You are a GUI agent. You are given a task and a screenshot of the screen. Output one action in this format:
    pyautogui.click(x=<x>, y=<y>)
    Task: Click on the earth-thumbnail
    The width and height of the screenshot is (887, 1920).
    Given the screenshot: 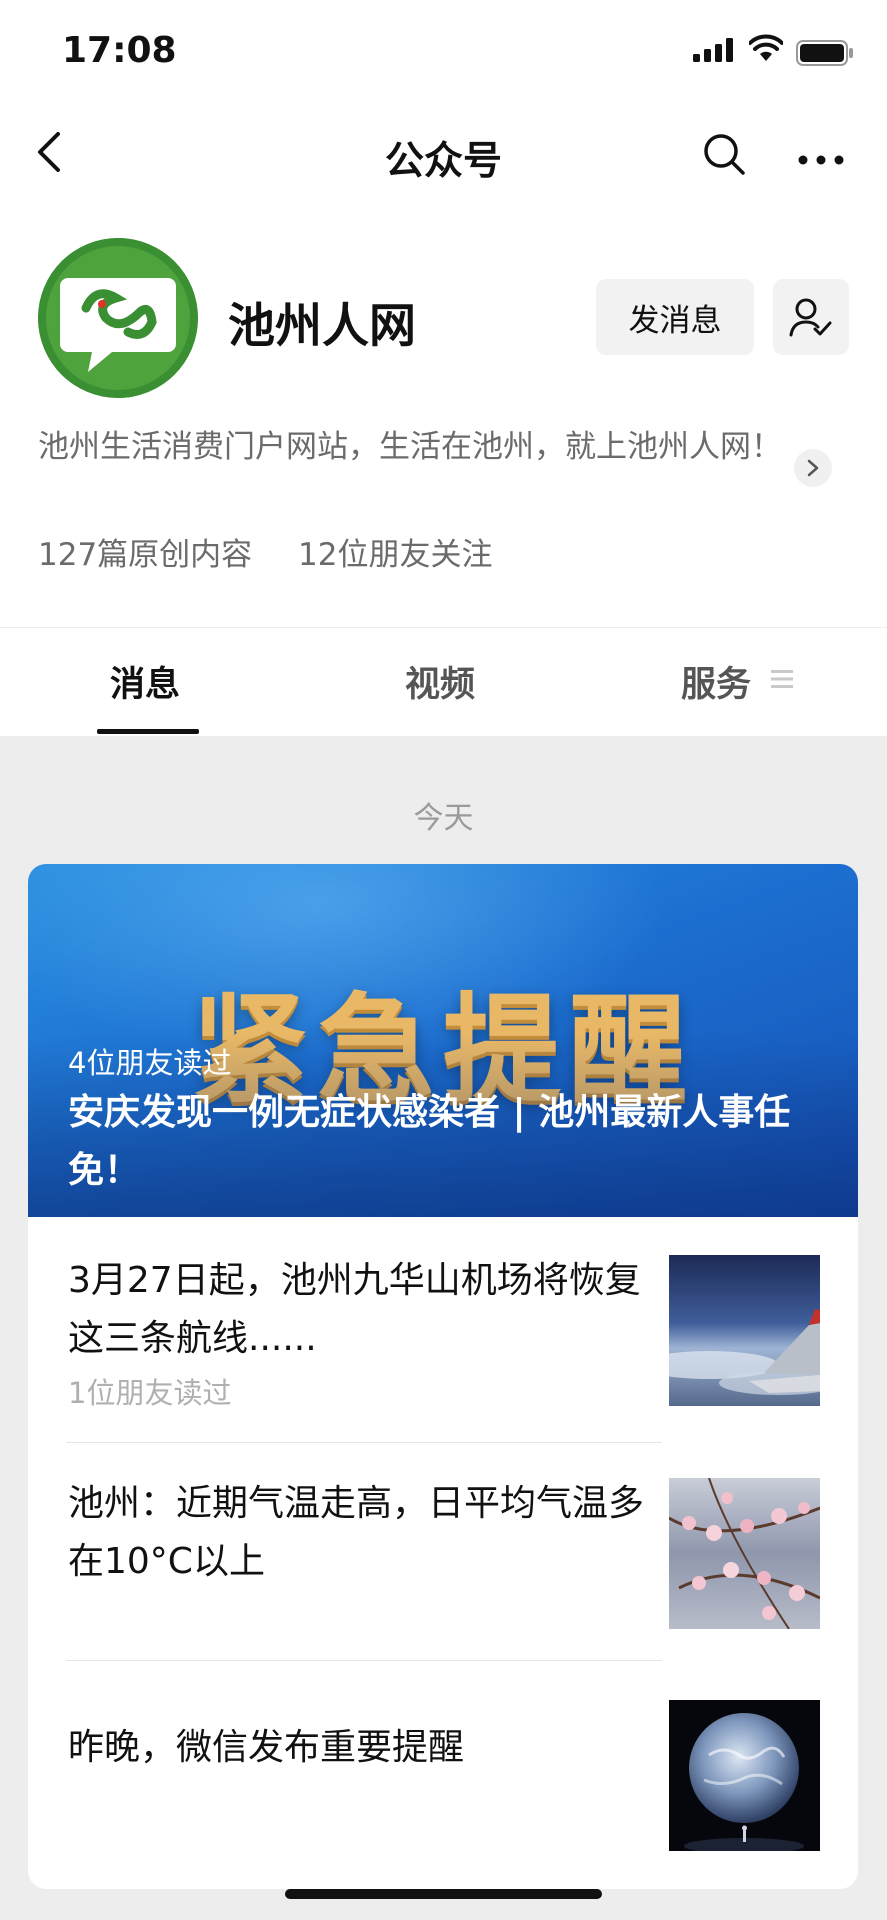 What is the action you would take?
    pyautogui.click(x=744, y=1775)
    